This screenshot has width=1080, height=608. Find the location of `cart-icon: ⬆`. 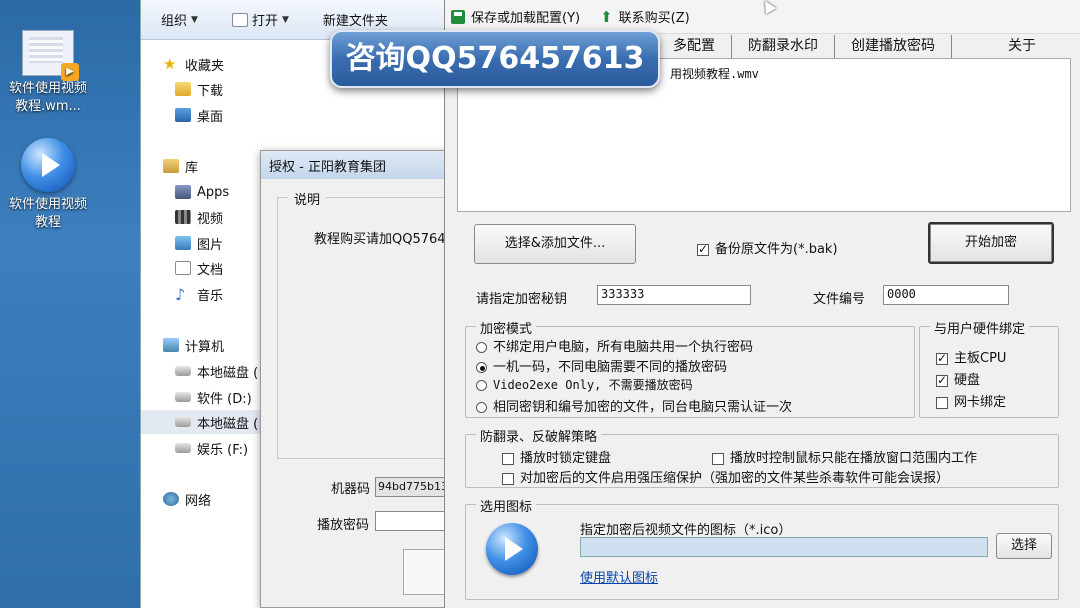

cart-icon: ⬆ is located at coordinates (606, 16).